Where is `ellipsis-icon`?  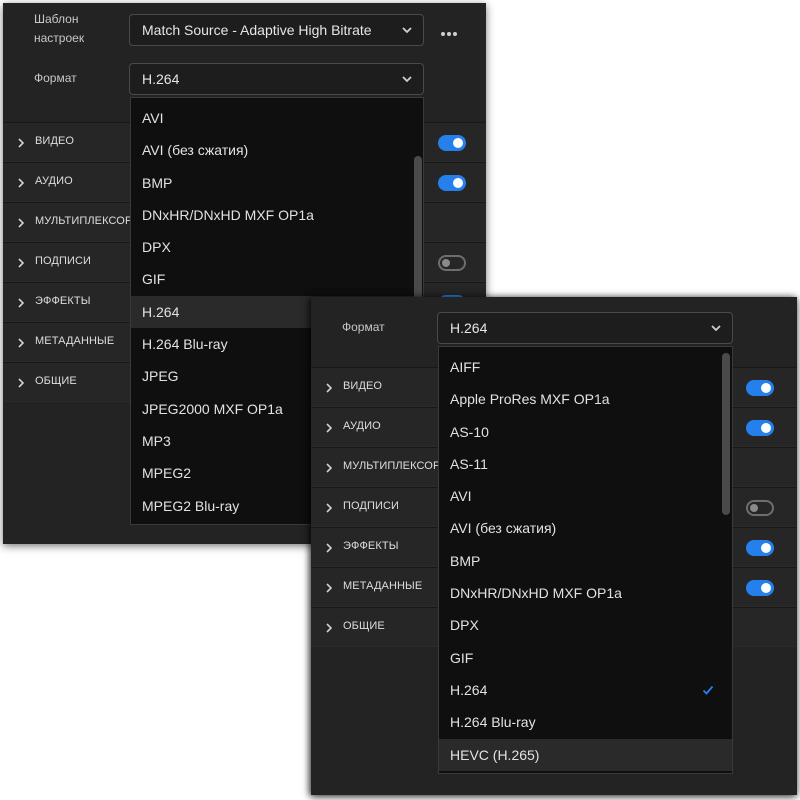 ellipsis-icon is located at coordinates (449, 34).